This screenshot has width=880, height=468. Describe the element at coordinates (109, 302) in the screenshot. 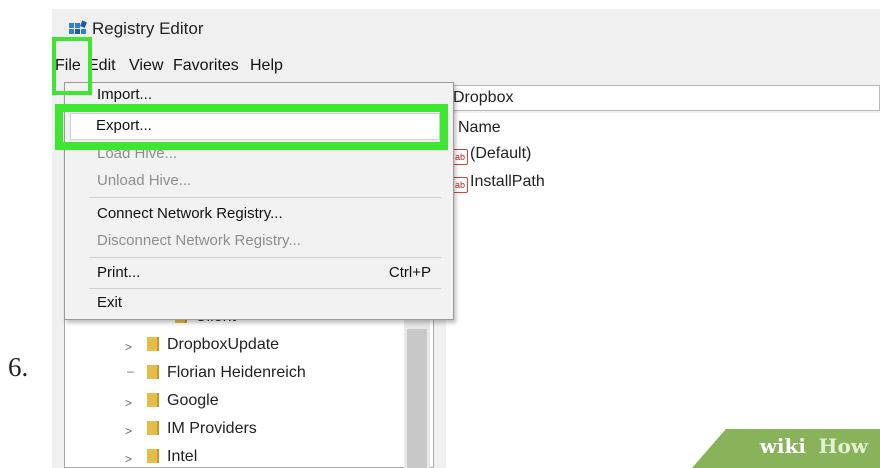

I see `menu-item-exit: Exit` at that location.